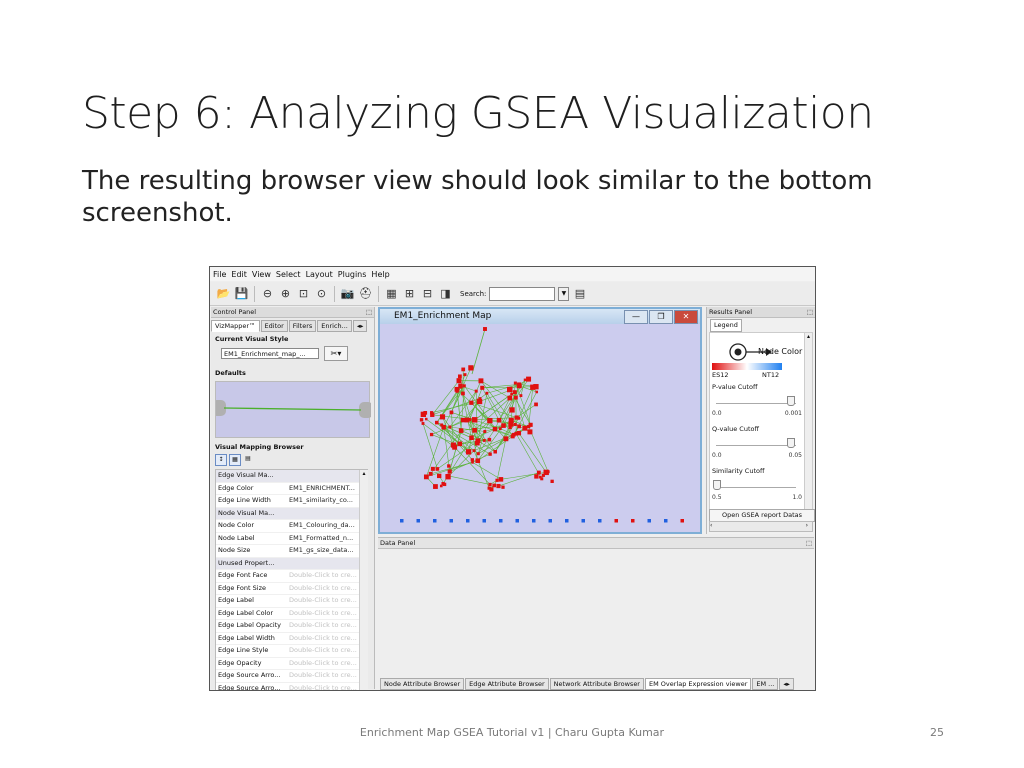 The height and width of the screenshot is (768, 1024). I want to click on menu-file: File, so click(219, 274).